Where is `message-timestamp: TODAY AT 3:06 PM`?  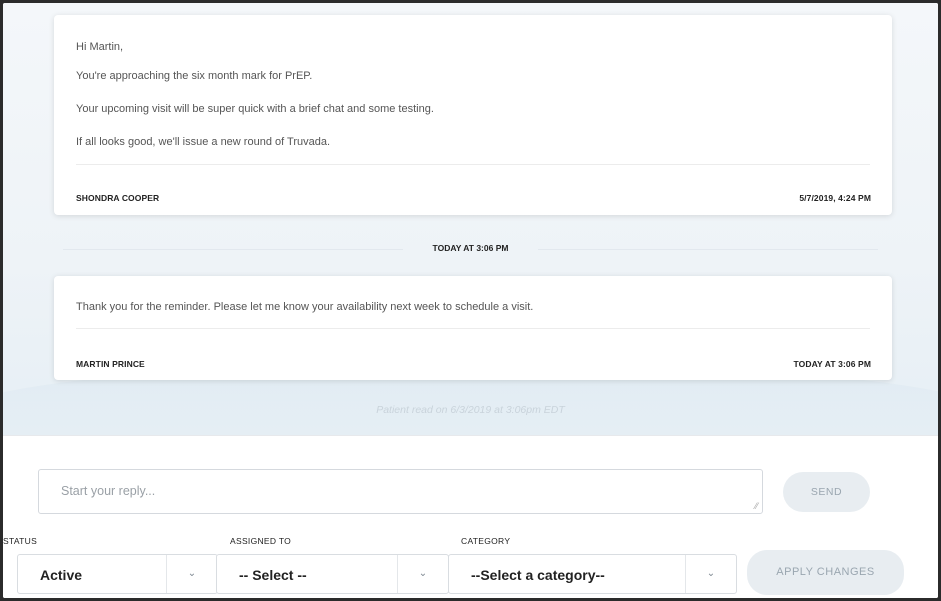
message-timestamp: TODAY AT 3:06 PM is located at coordinates (832, 364).